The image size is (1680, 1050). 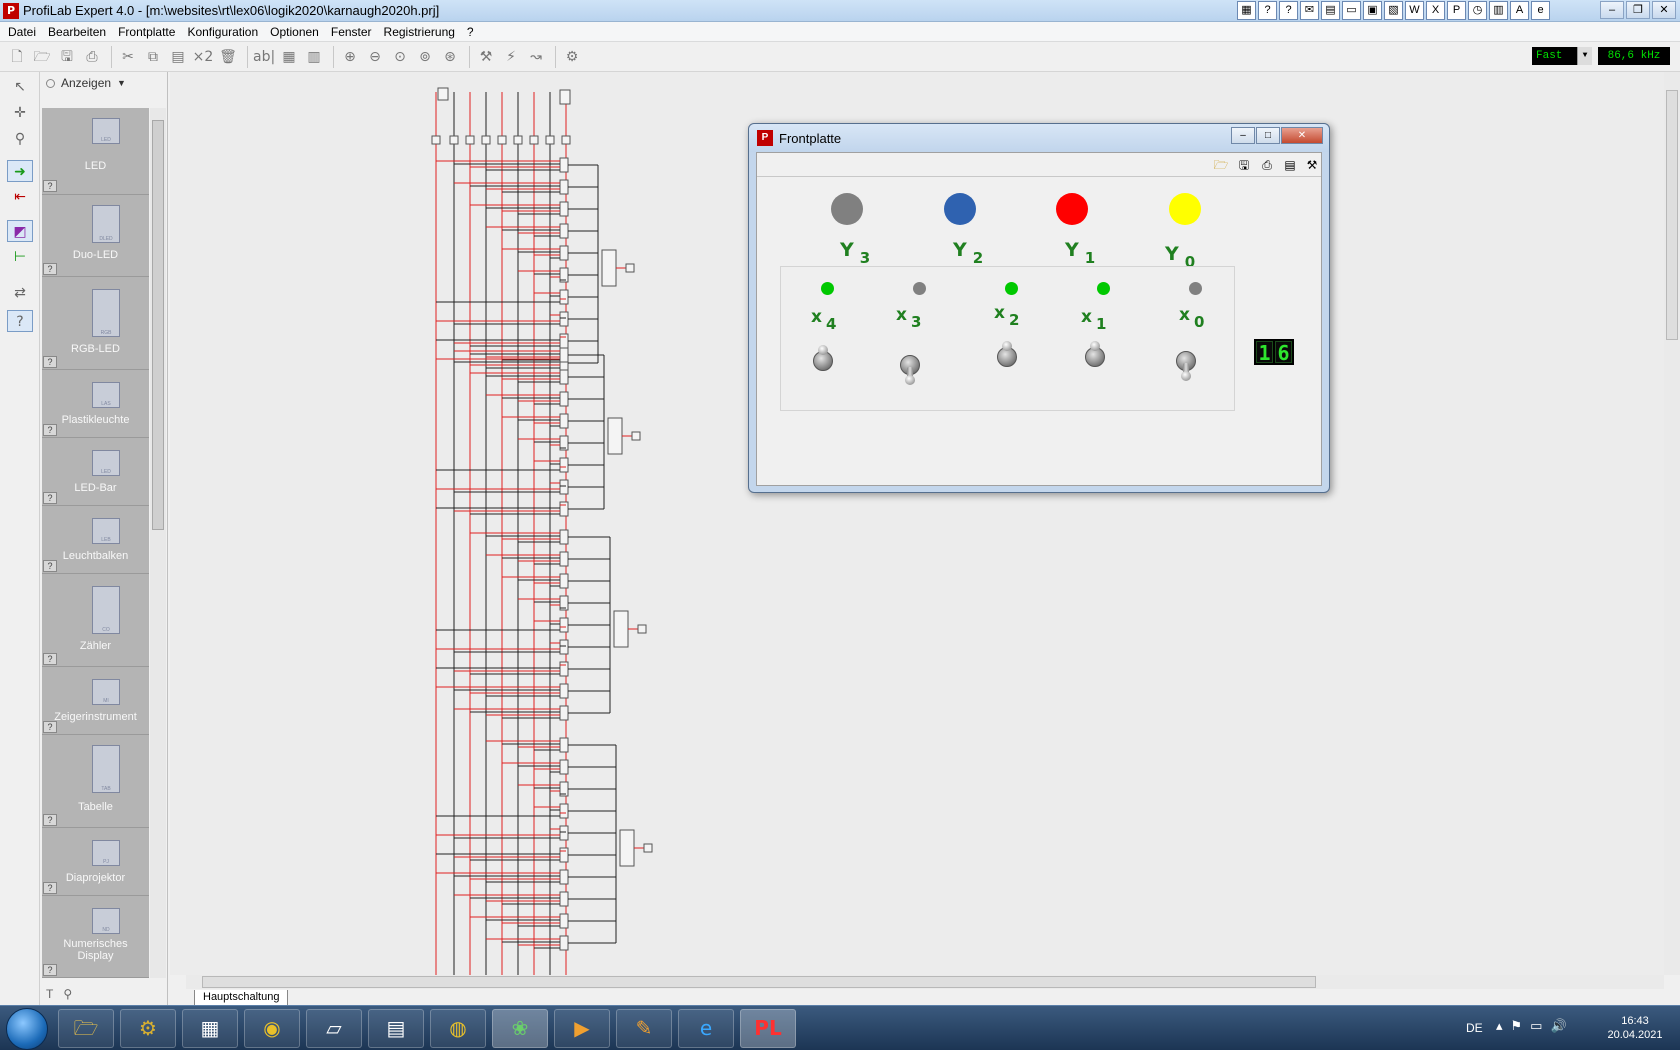 What do you see at coordinates (27, 1029) in the screenshot?
I see `start-button` at bounding box center [27, 1029].